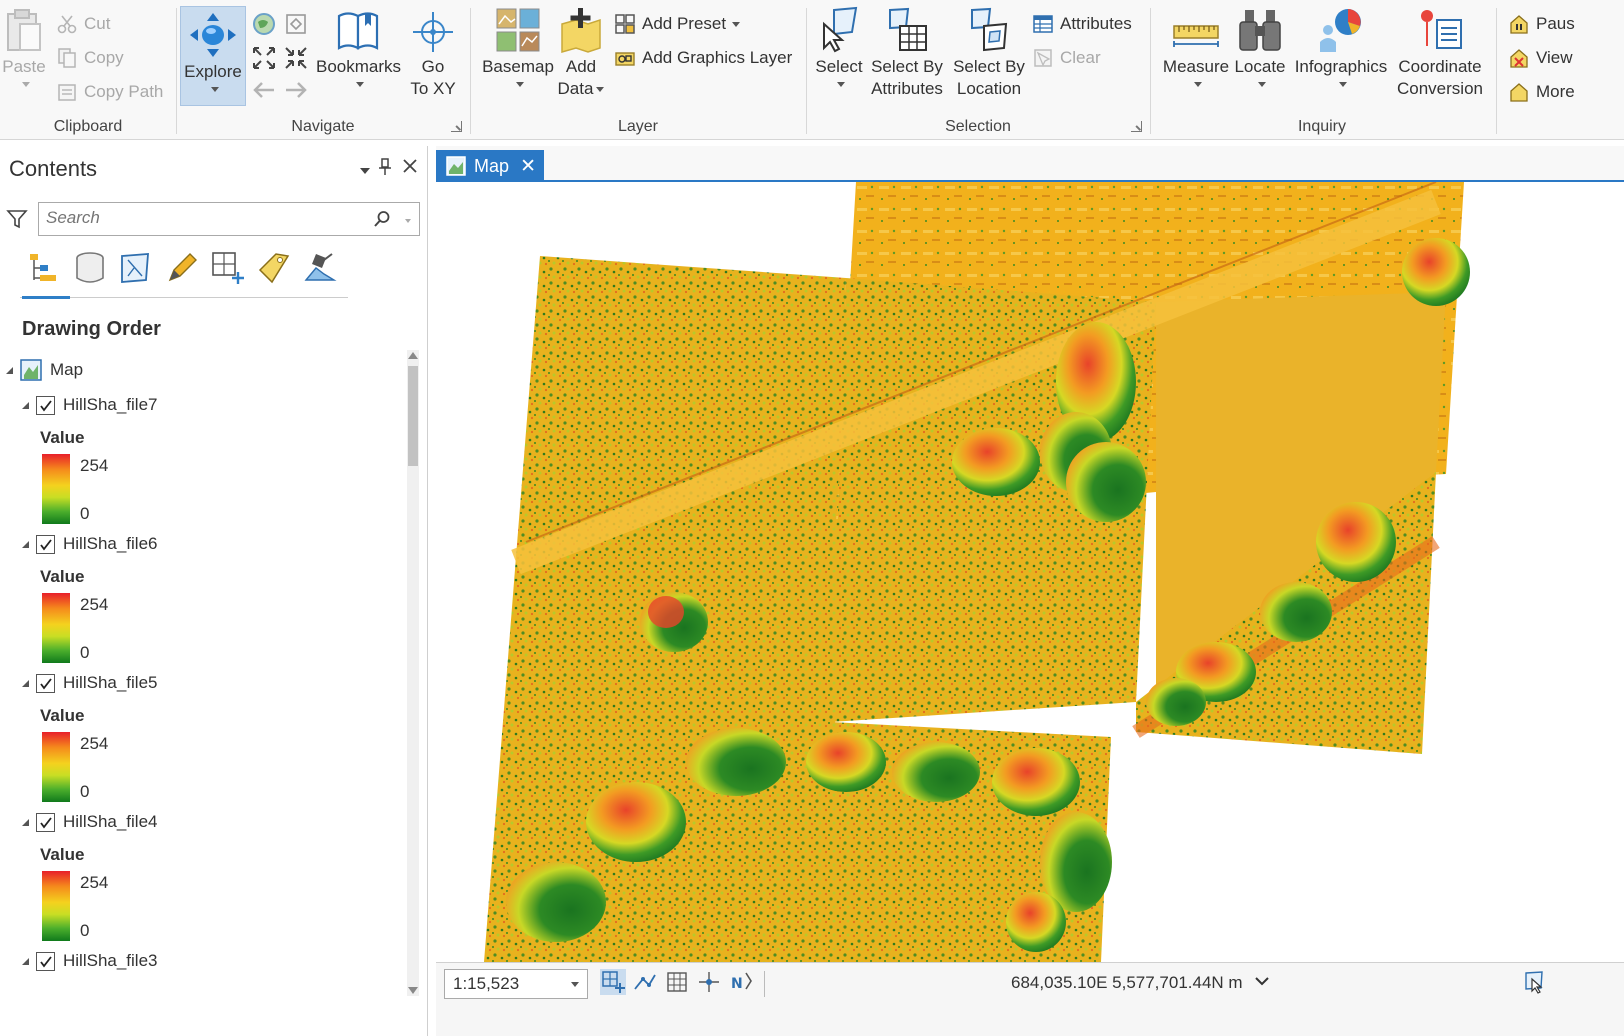 This screenshot has width=1624, height=1036. I want to click on list-by-editing-icon, so click(182, 268).